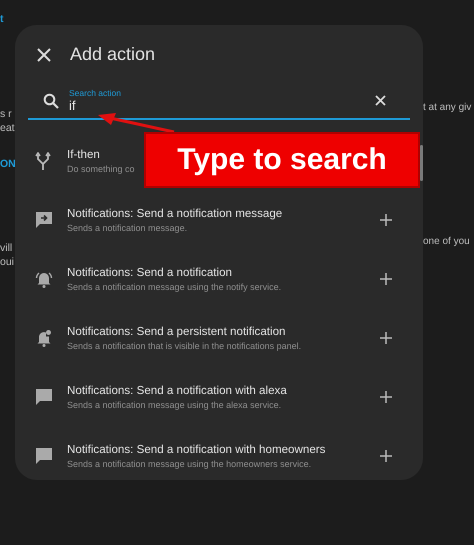 The image size is (474, 545). Describe the element at coordinates (189, 463) in the screenshot. I see `action-description: Sends a notification message using the homeowners service.` at that location.